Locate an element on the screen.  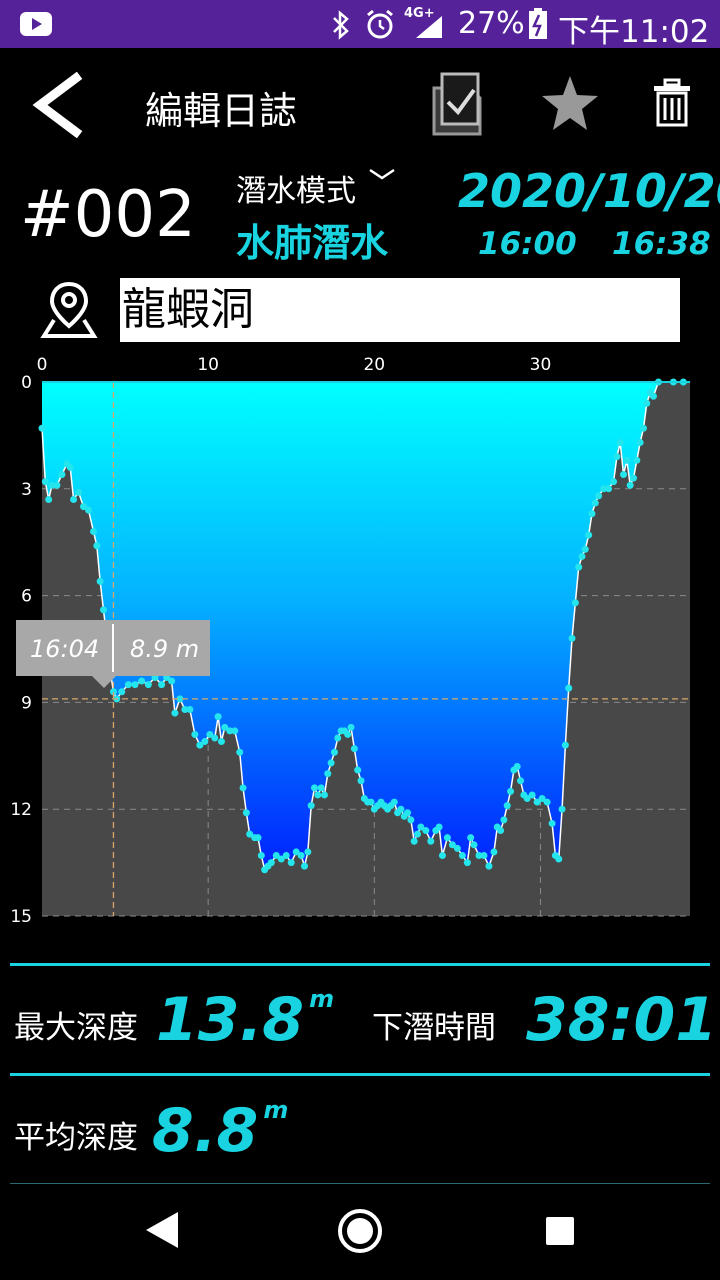
x-tick-label: 20 is located at coordinates (374, 365).